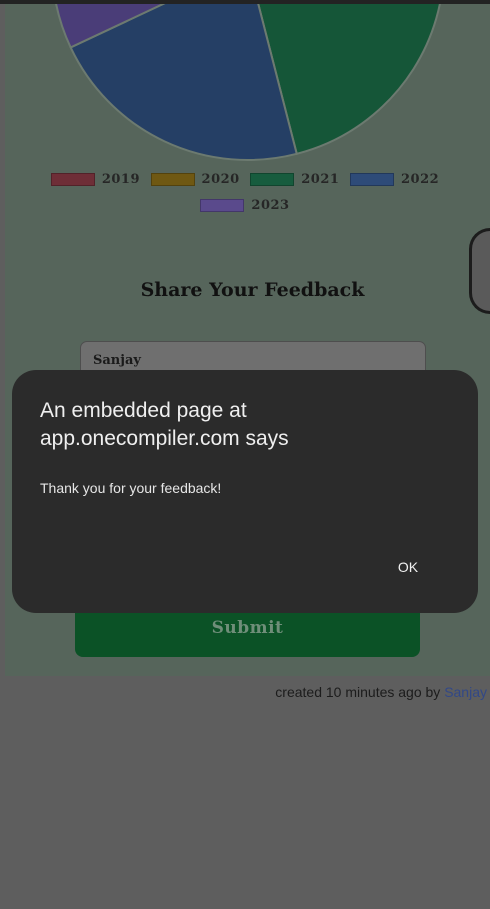  I want to click on legend-item-2020: 2020, so click(195, 179).